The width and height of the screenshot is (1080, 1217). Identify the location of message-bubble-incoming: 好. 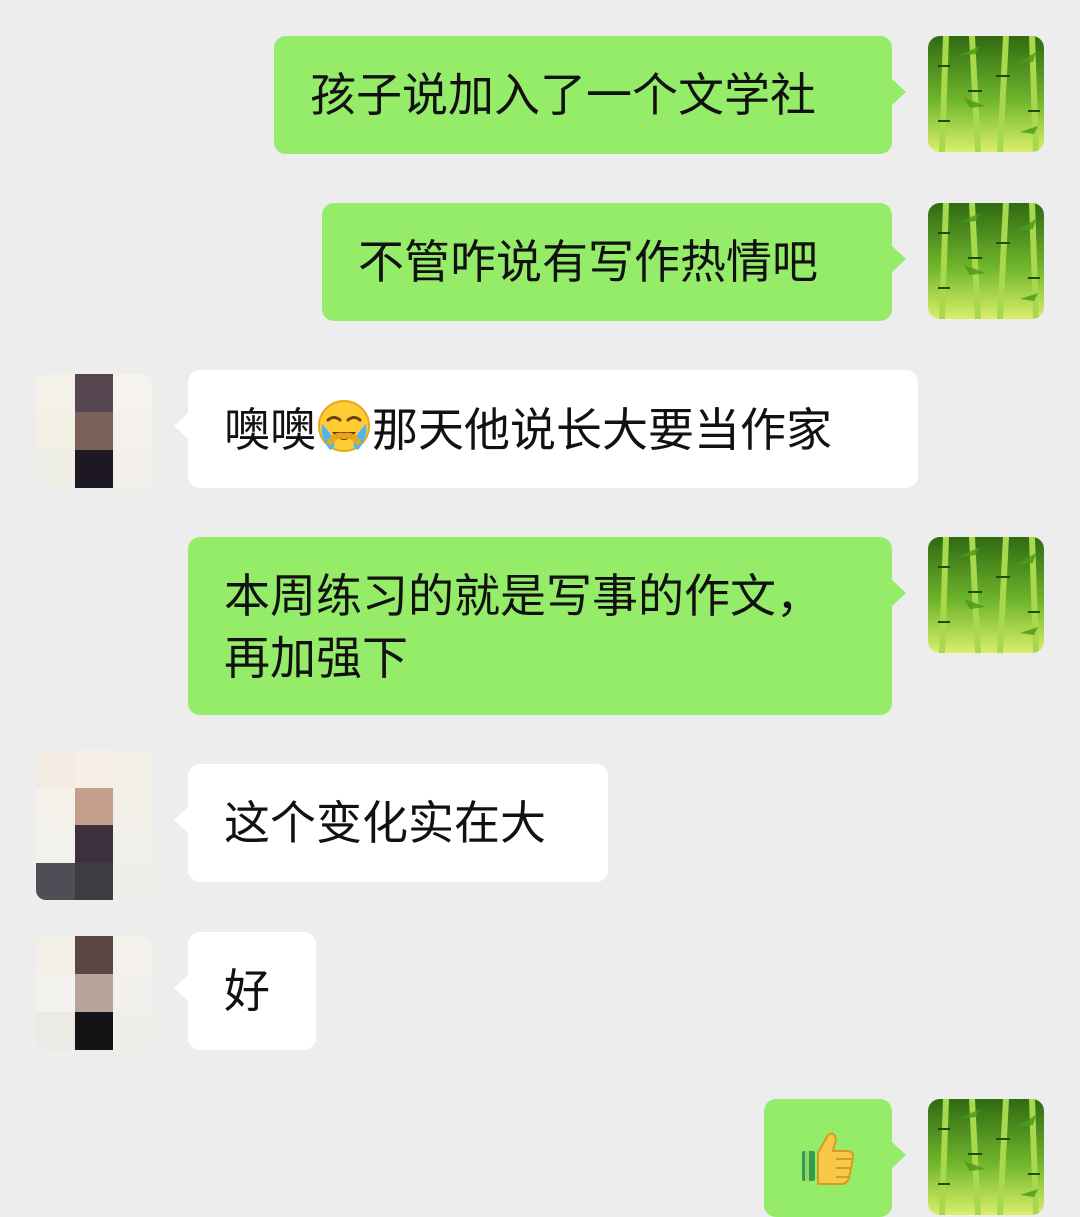
(245, 991).